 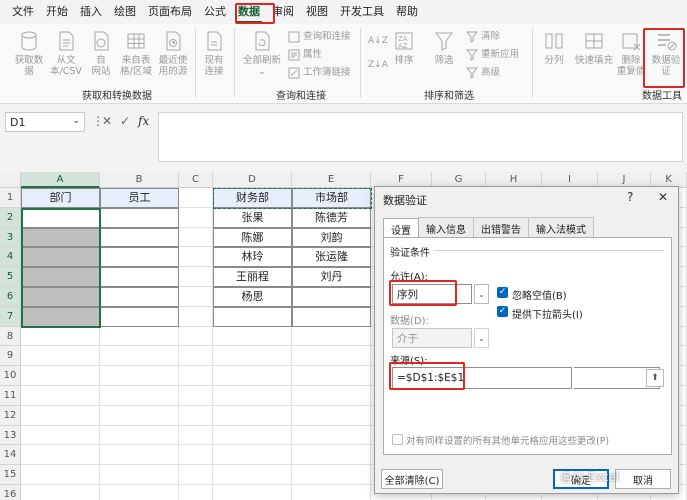 I want to click on refresh-all-button: 全部刷新 ⌄, so click(x=262, y=53).